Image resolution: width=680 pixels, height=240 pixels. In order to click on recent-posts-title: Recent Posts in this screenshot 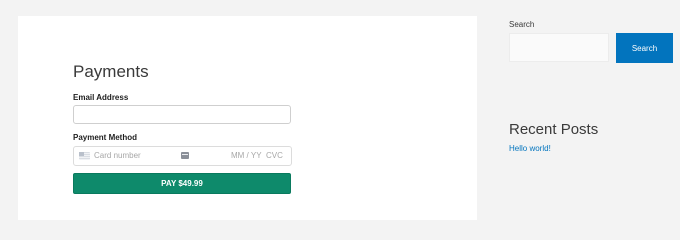, I will do `click(554, 129)`.